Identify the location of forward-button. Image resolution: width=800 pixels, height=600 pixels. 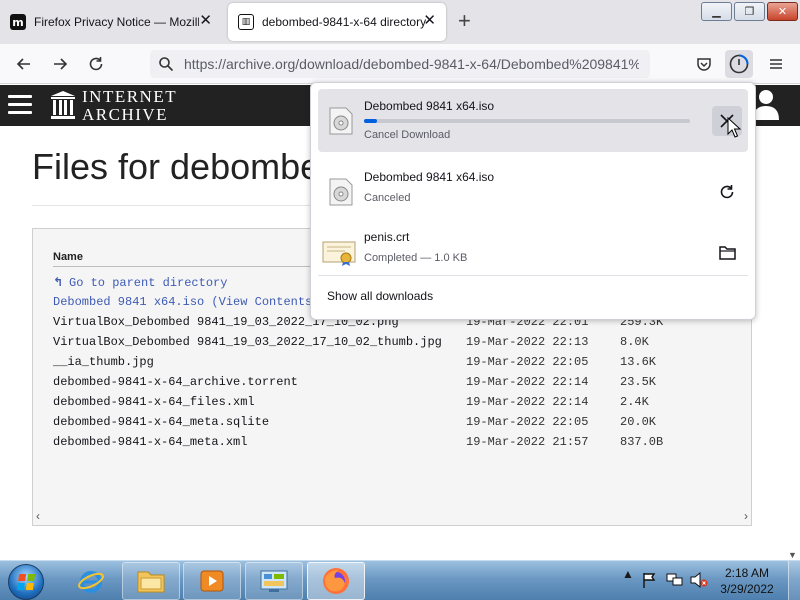
(60, 64).